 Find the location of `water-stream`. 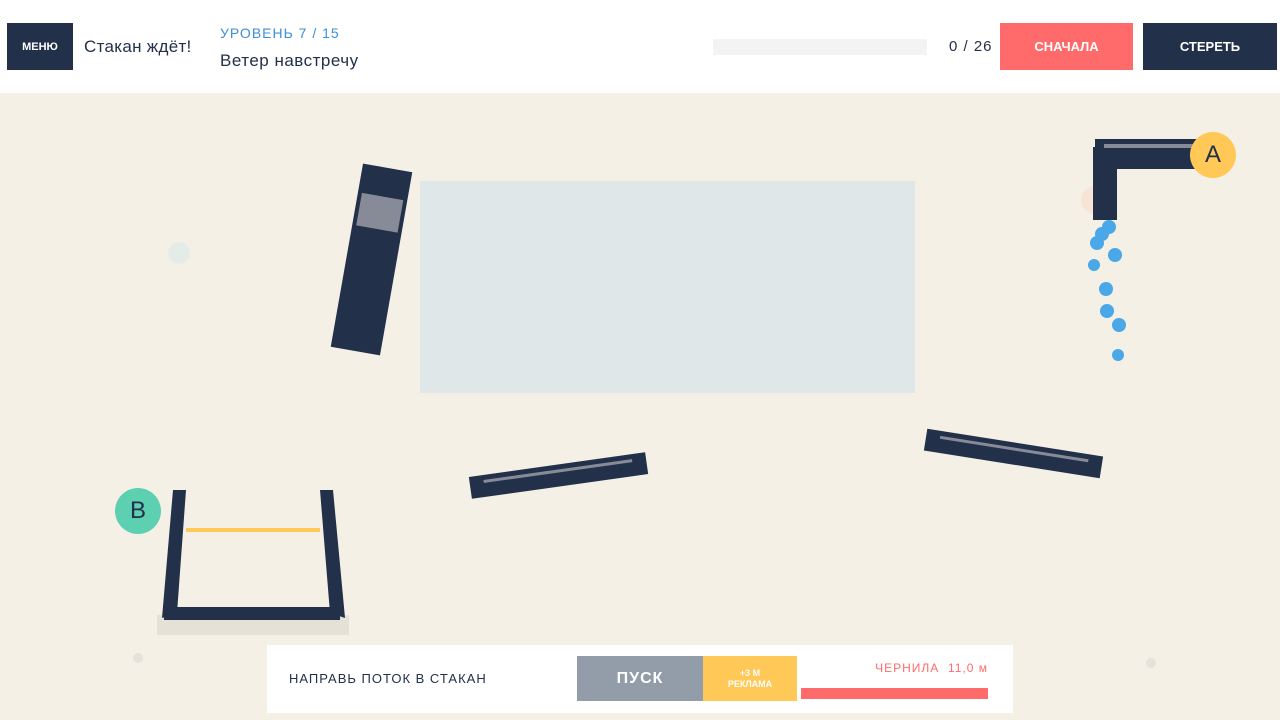

water-stream is located at coordinates (1107, 290).